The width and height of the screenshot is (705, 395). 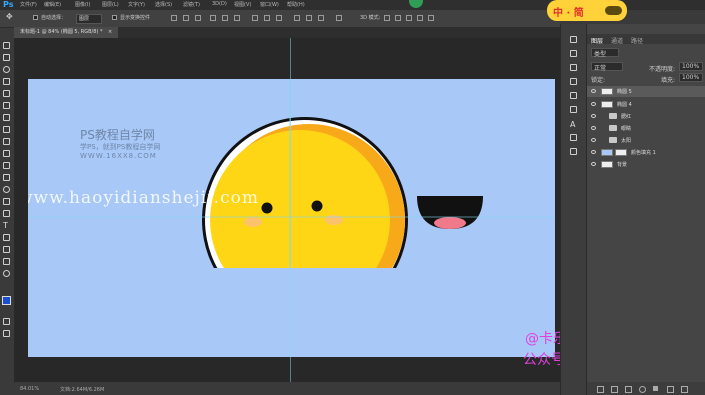 I want to click on properties-icon, so click(x=573, y=81).